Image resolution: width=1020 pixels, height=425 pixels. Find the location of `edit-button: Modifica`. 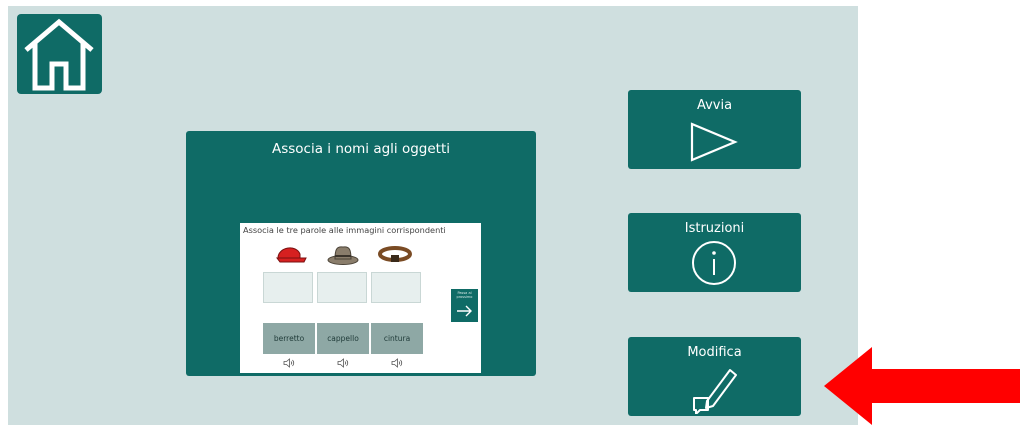

edit-button: Modifica is located at coordinates (714, 376).